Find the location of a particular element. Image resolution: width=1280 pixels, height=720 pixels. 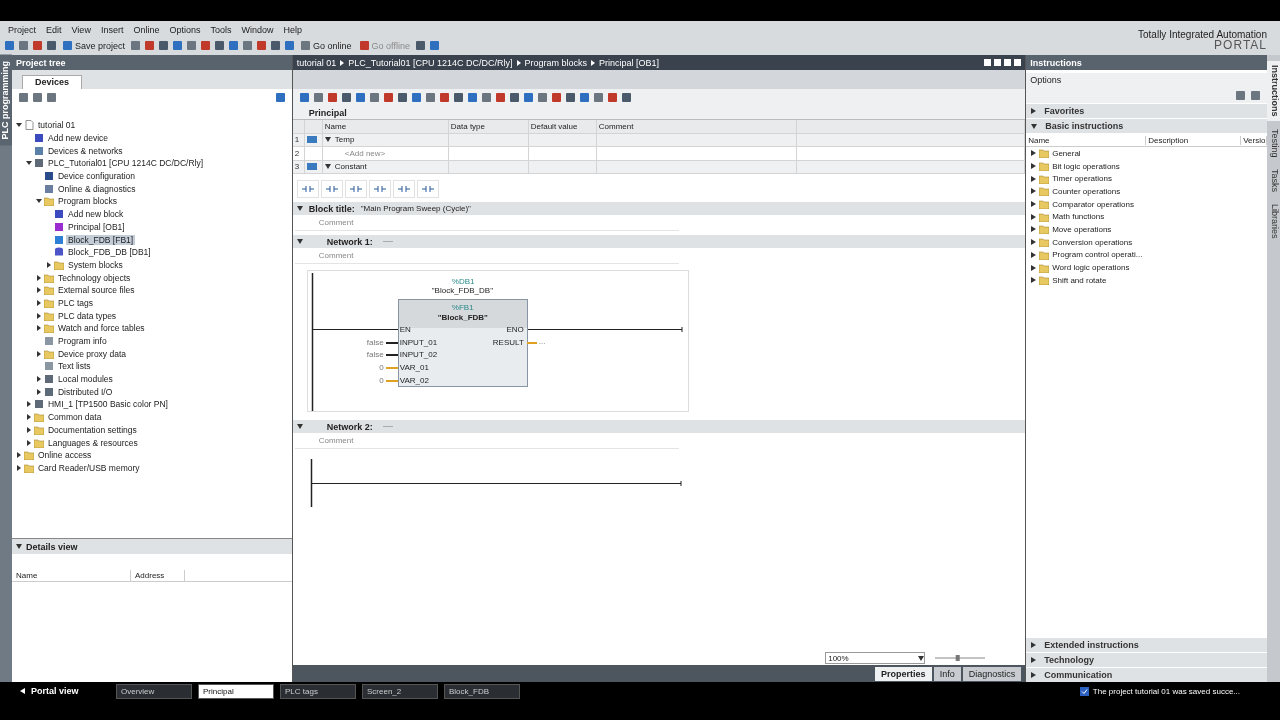

inspector-tab: Diagnostics is located at coordinates (992, 673).